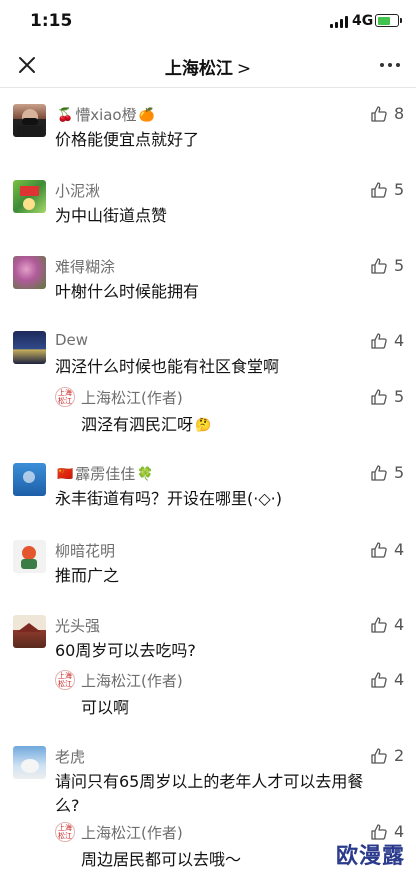  What do you see at coordinates (203, 425) in the screenshot?
I see `thinking-face-icon: 🤔` at bounding box center [203, 425].